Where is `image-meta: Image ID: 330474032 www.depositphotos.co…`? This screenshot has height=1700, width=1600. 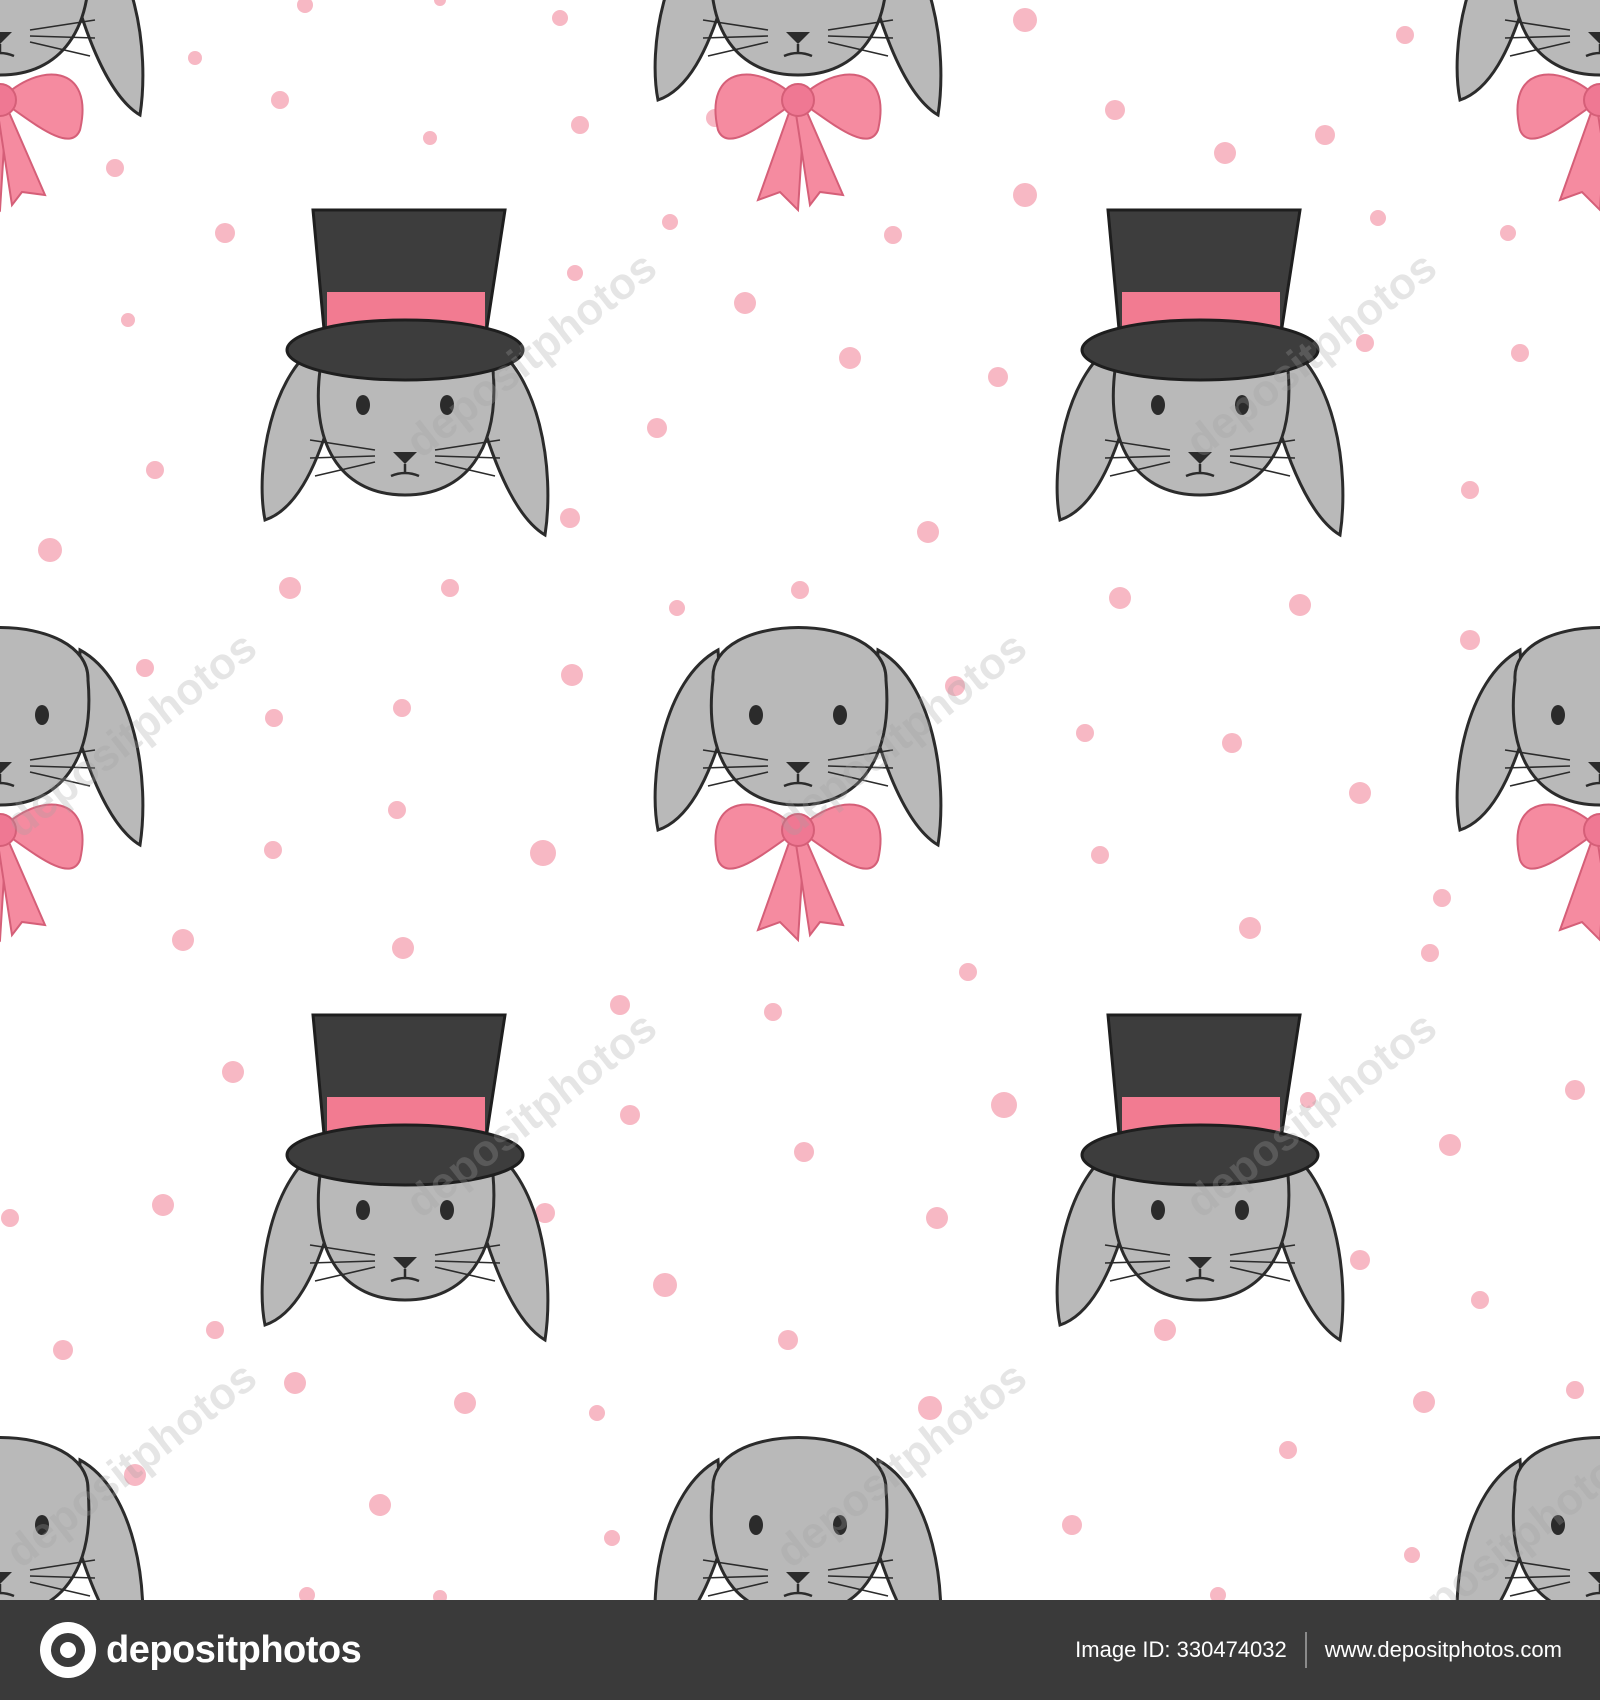 image-meta: Image ID: 330474032 www.depositphotos.co… is located at coordinates (1318, 1650).